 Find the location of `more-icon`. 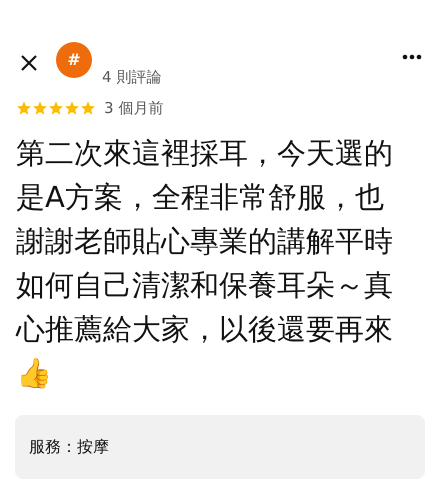

more-icon is located at coordinates (412, 57).